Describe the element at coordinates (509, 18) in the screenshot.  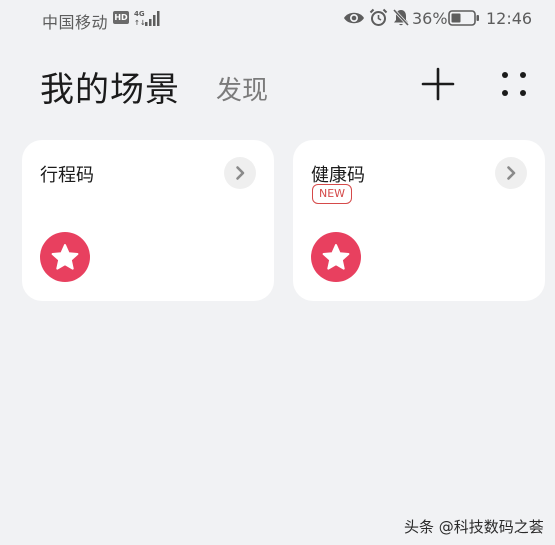
I see `clock: 12:46` at that location.